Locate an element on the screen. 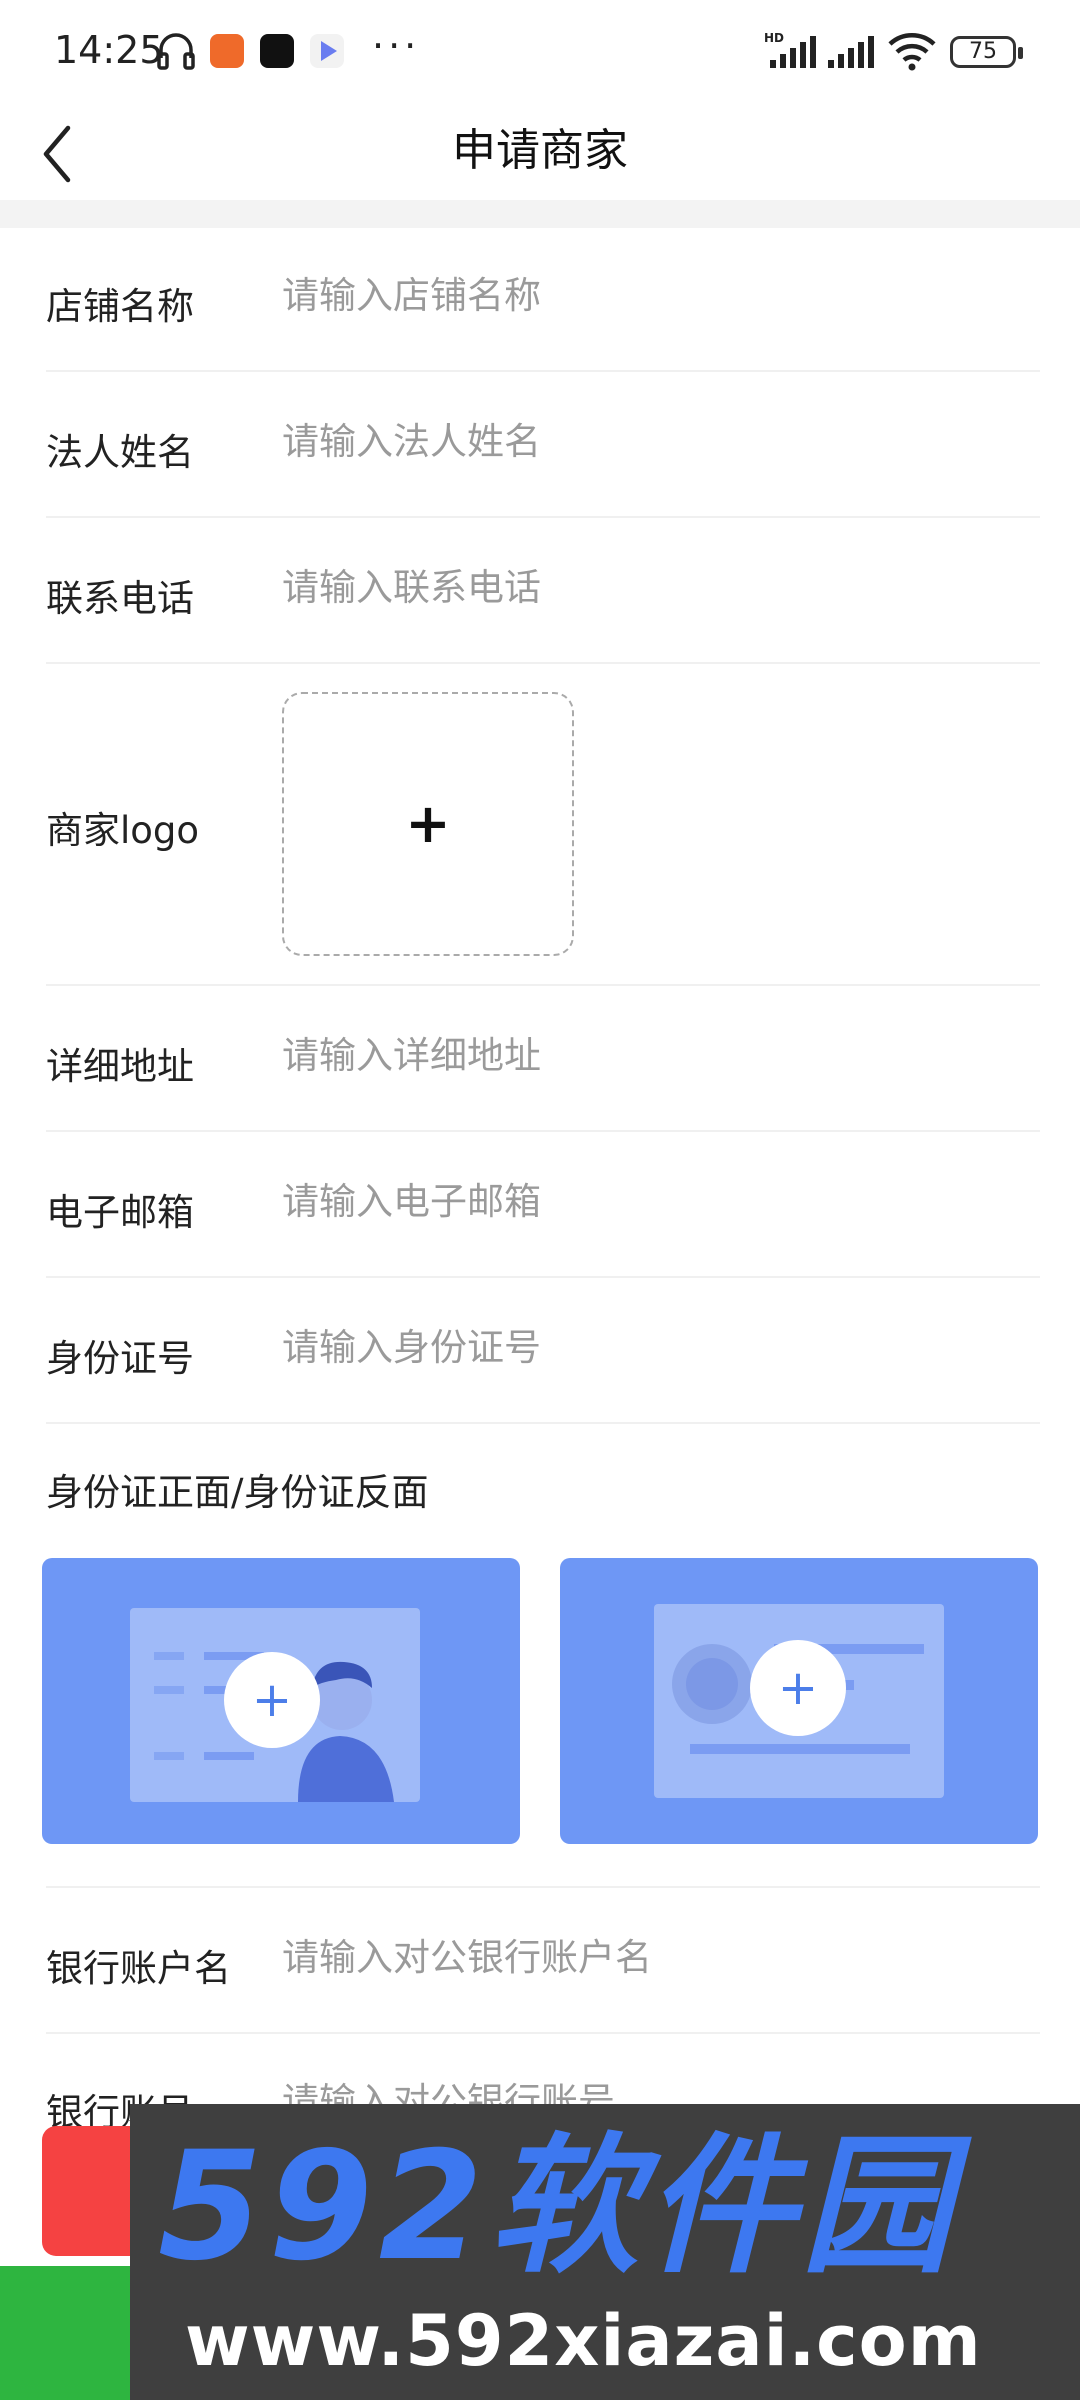 The image size is (1080, 2400). shop-name-input is located at coordinates (632, 295).